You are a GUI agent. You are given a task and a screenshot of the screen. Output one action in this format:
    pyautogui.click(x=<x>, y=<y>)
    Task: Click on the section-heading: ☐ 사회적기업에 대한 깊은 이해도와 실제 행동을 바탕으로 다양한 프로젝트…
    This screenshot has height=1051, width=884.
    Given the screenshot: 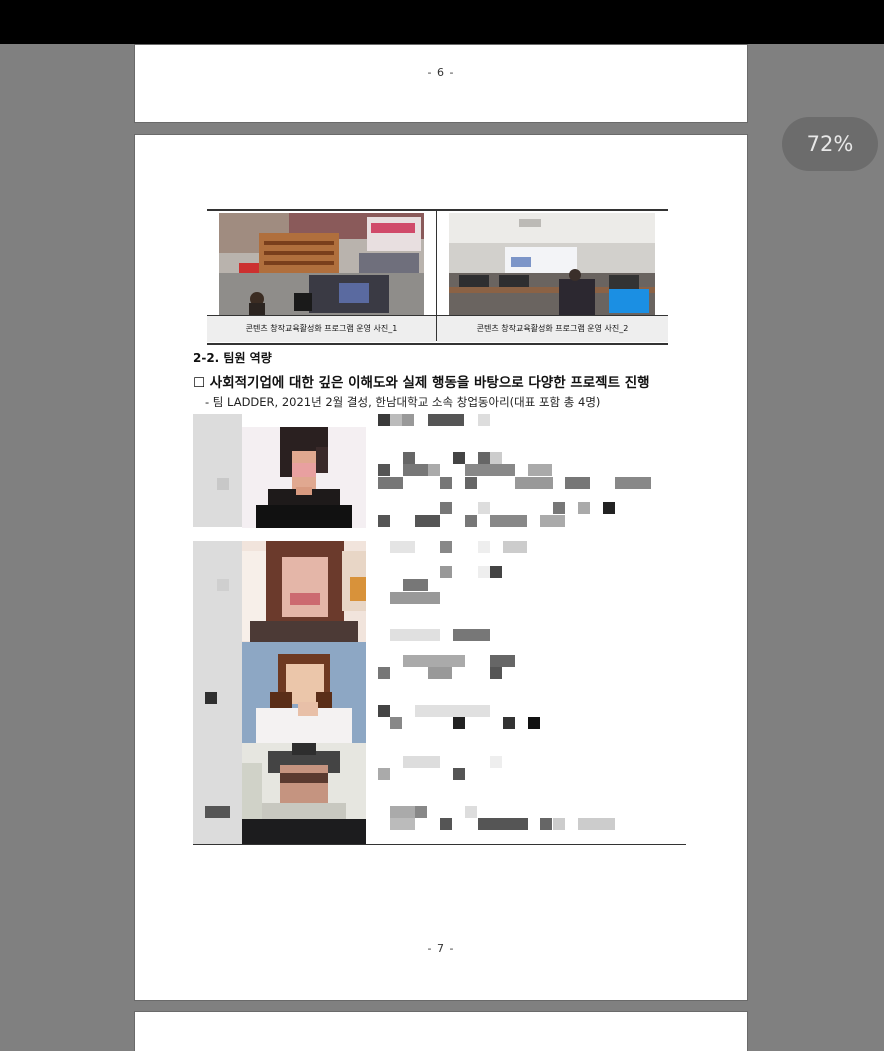 What is the action you would take?
    pyautogui.click(x=421, y=383)
    